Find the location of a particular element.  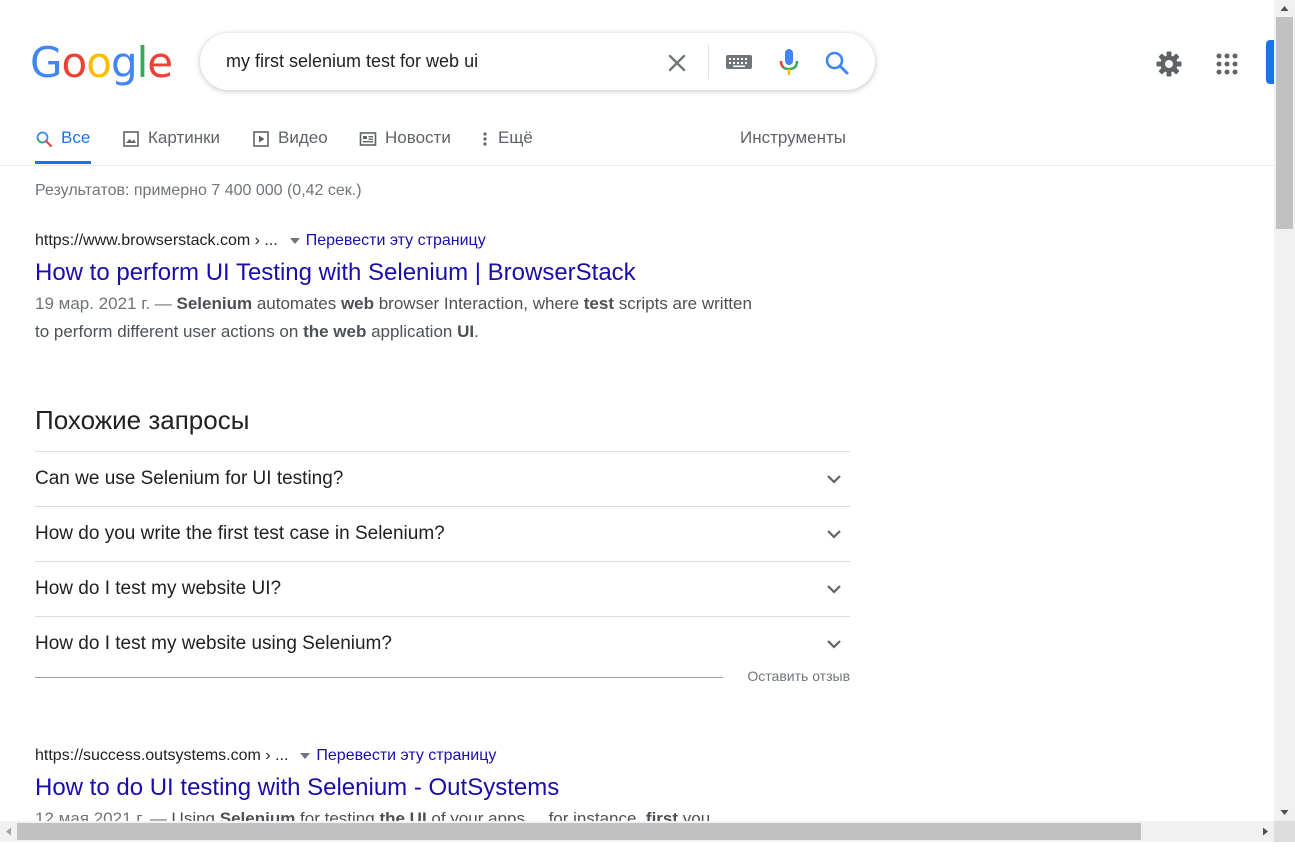

horizontal-scrollbar is located at coordinates (637, 831).